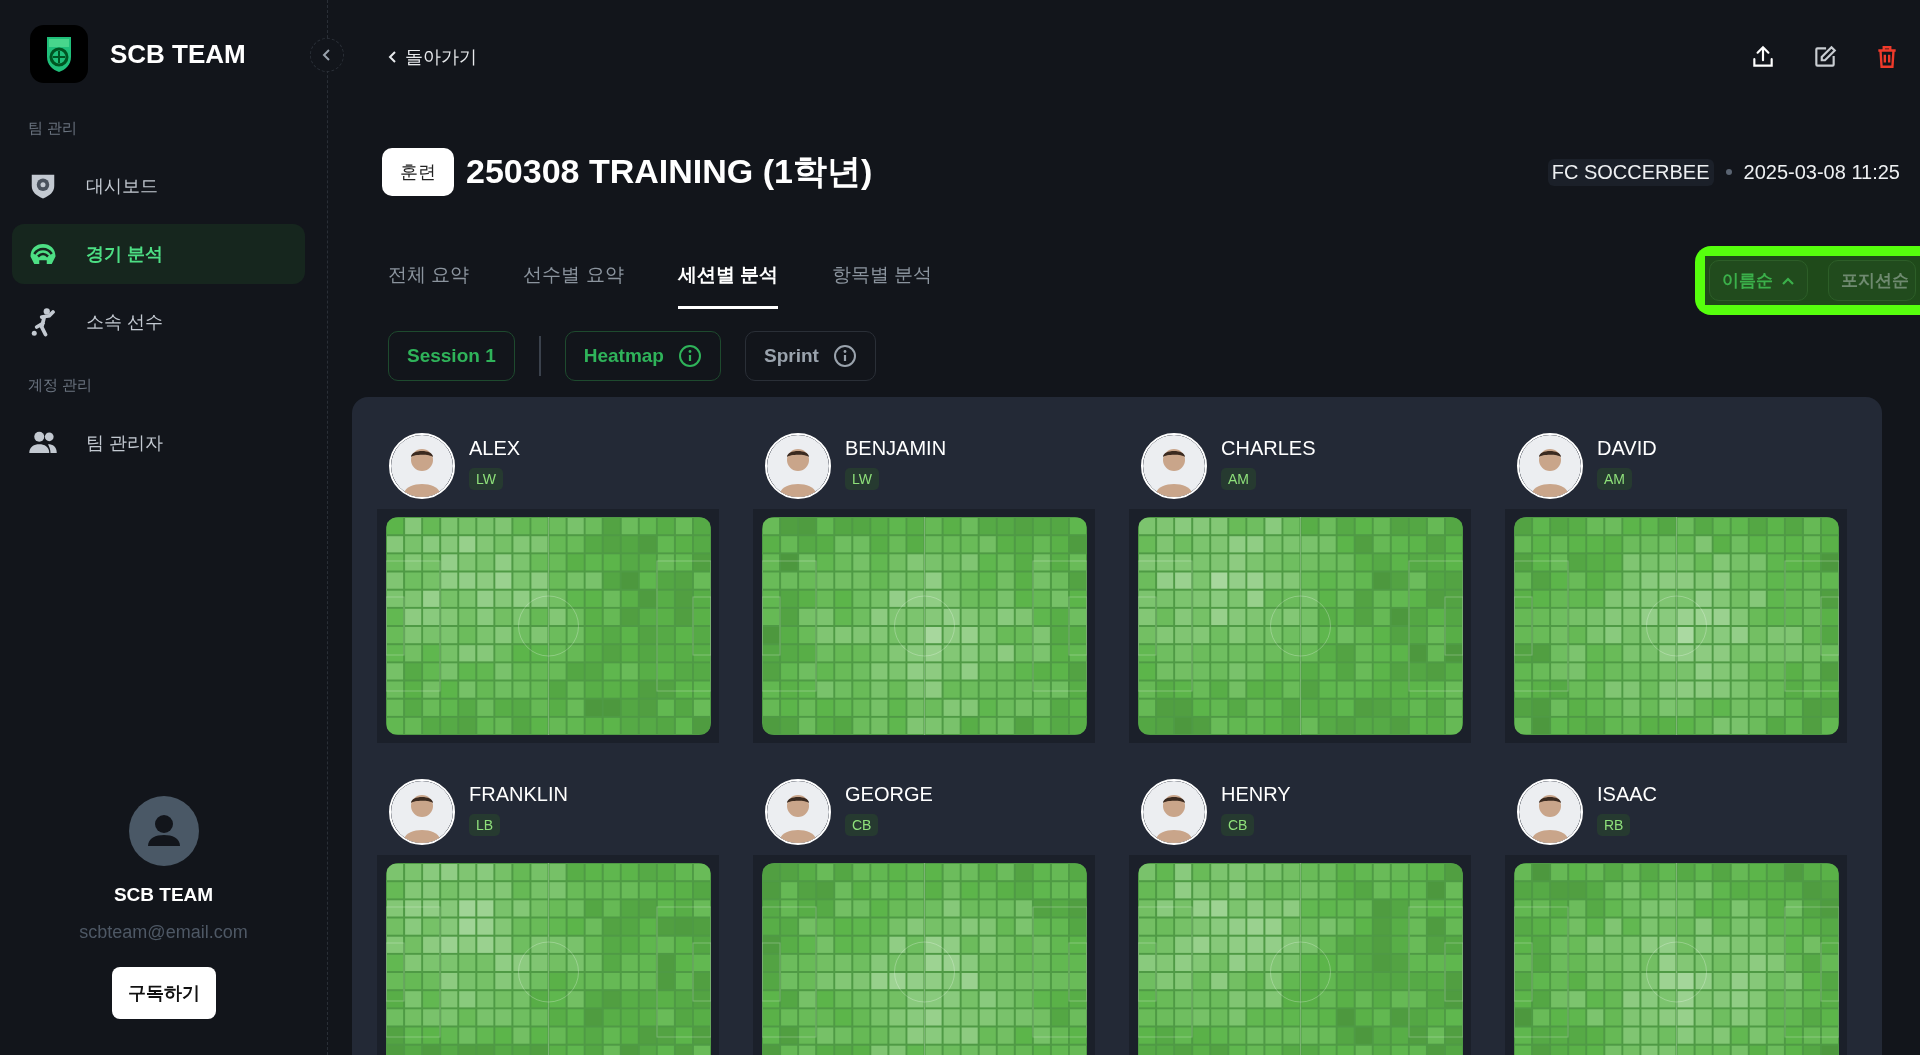 The width and height of the screenshot is (1920, 1055). What do you see at coordinates (158, 322) in the screenshot?
I see `nav-item: 소속 선수` at bounding box center [158, 322].